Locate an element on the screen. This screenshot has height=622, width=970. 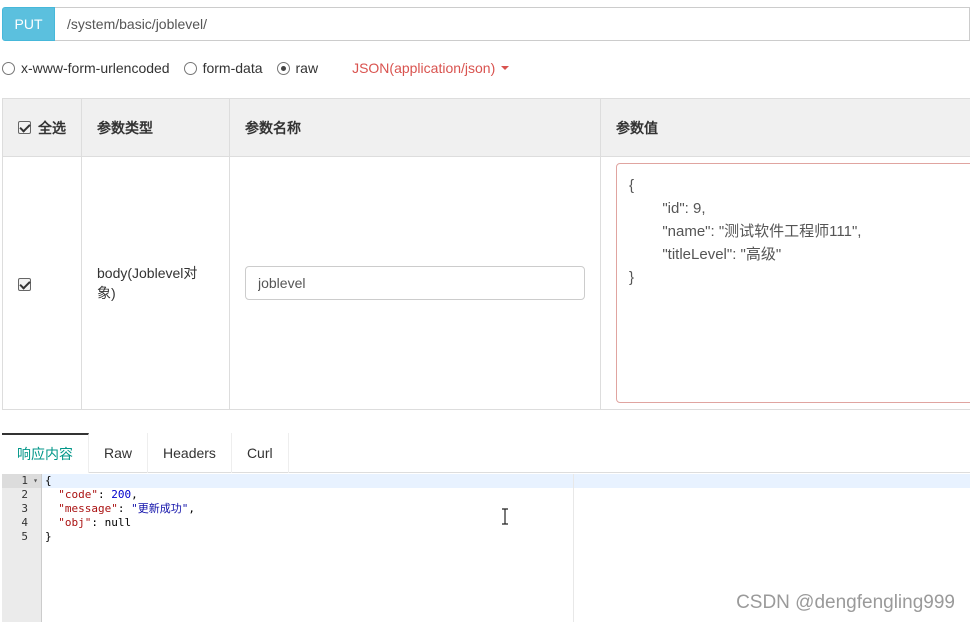
request-url-bar: PUT is located at coordinates (486, 24).